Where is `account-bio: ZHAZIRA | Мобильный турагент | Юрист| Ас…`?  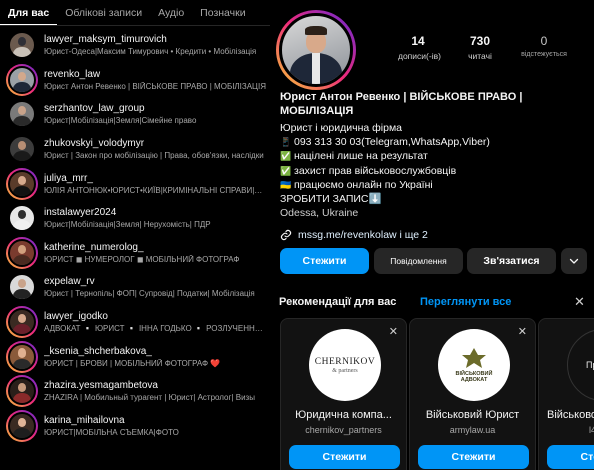 account-bio: ZHAZIRA | Мобильный турагент | Юрист| Ас… is located at coordinates (149, 398).